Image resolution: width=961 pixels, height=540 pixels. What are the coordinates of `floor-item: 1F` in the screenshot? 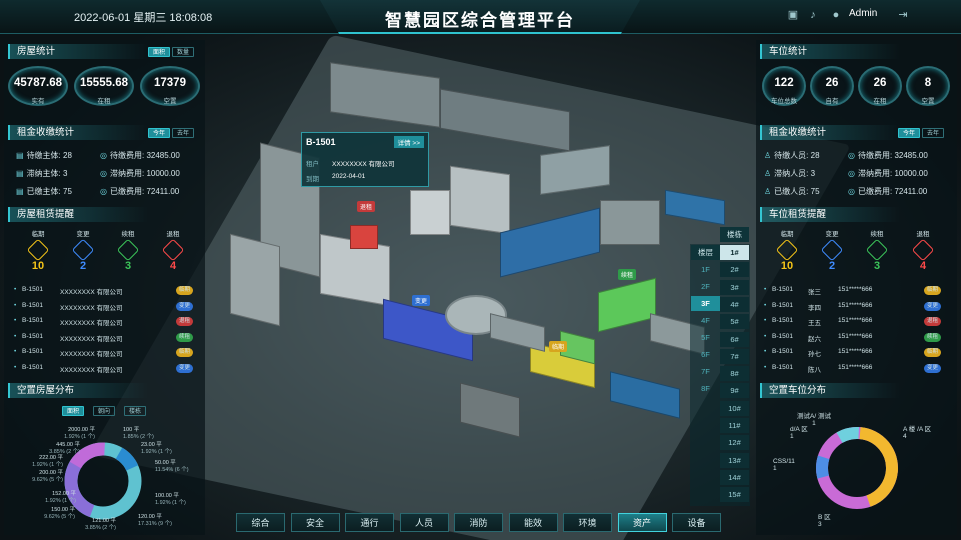 It's located at (705, 269).